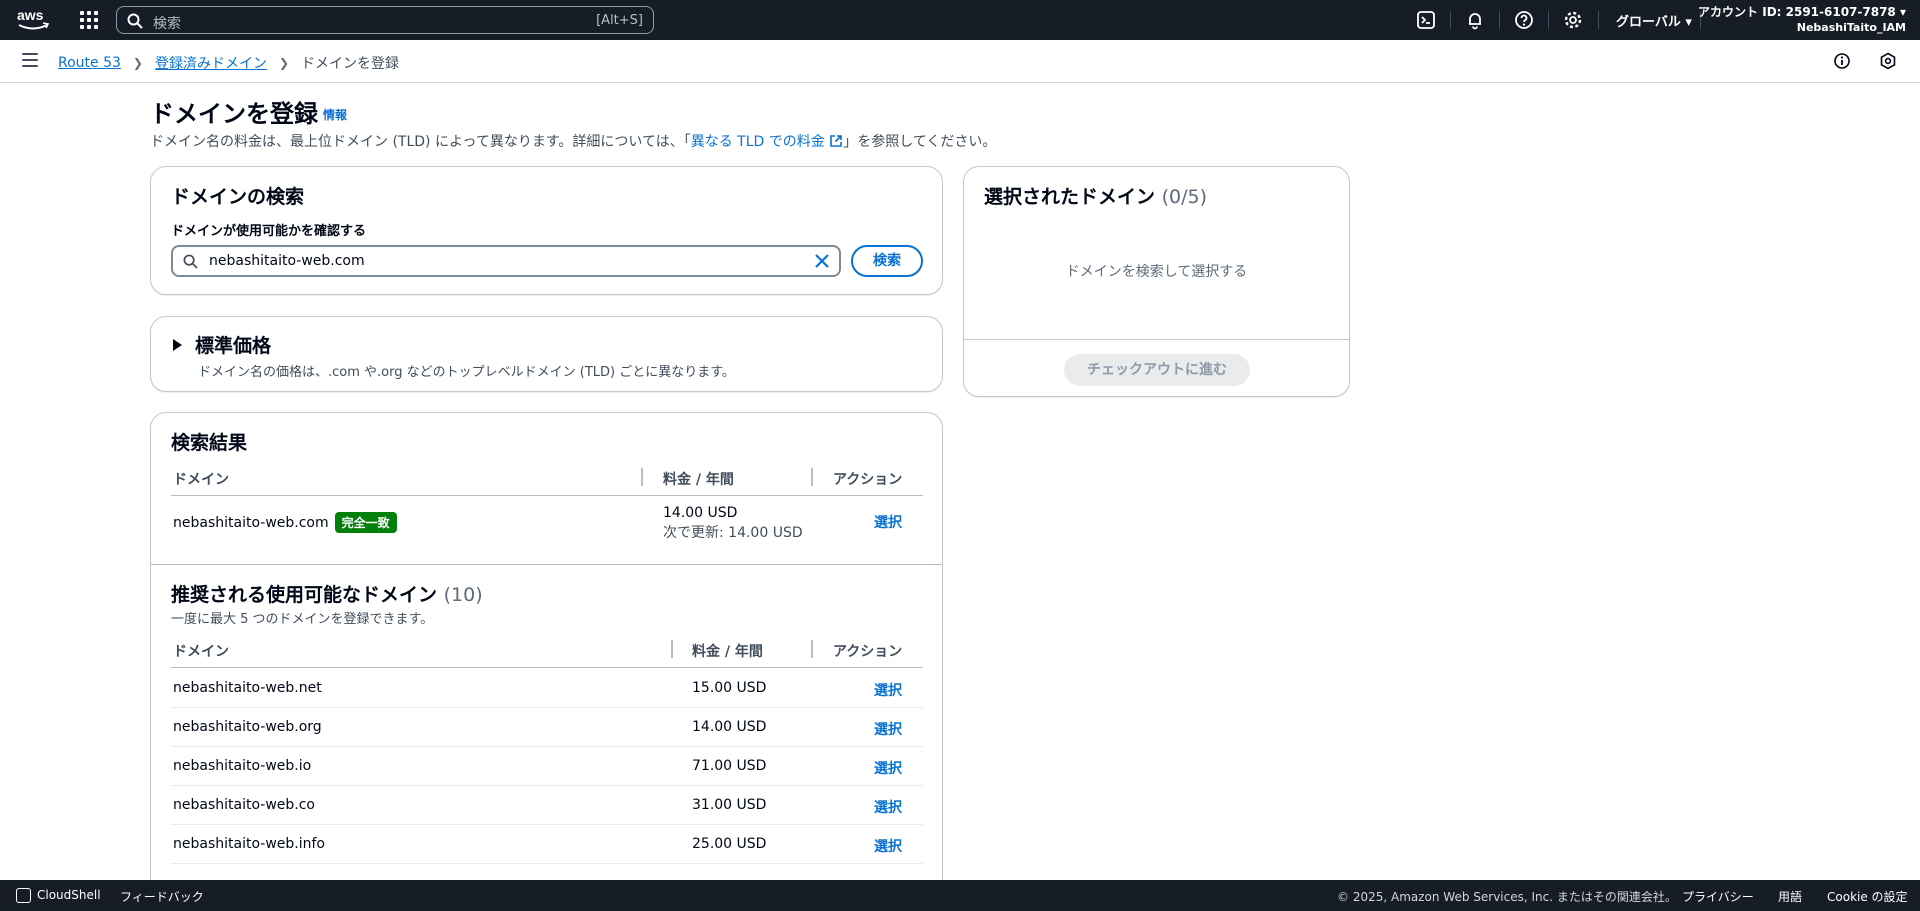  What do you see at coordinates (1156, 281) in the screenshot?
I see `selected-domains-card: 選択されたドメイン (0/5) ドメインを検索して選択する チェックアウトに進む` at bounding box center [1156, 281].